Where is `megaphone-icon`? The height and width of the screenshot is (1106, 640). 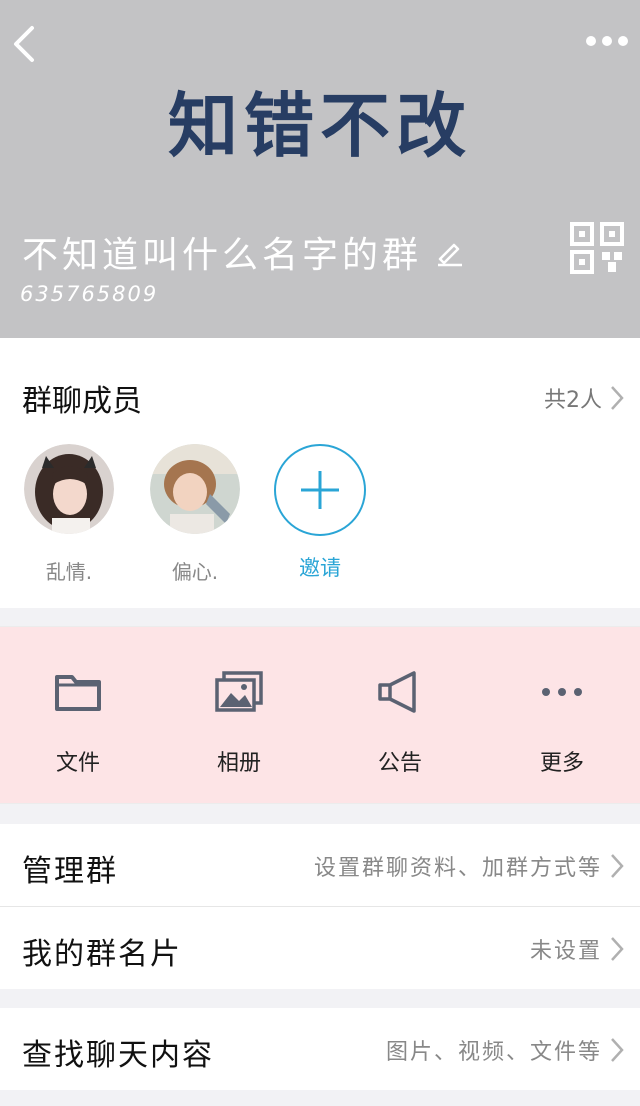
megaphone-icon is located at coordinates (397, 692).